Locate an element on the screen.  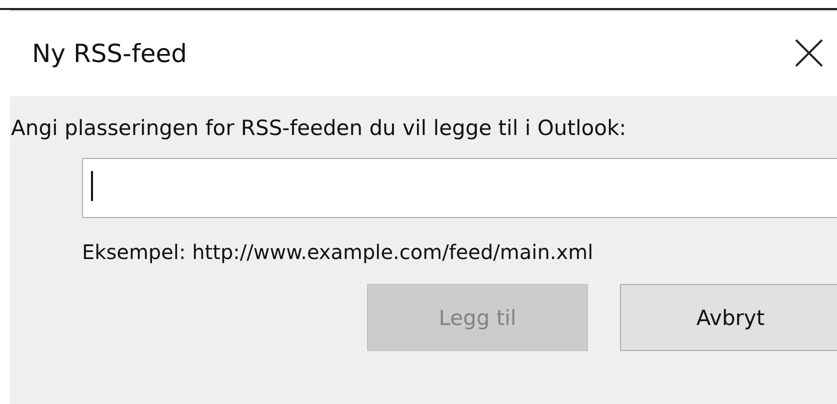
prompt-label: Angi plasseringen for RSS-feeden du vil legge til i Outlook: is located at coordinates (319, 128).